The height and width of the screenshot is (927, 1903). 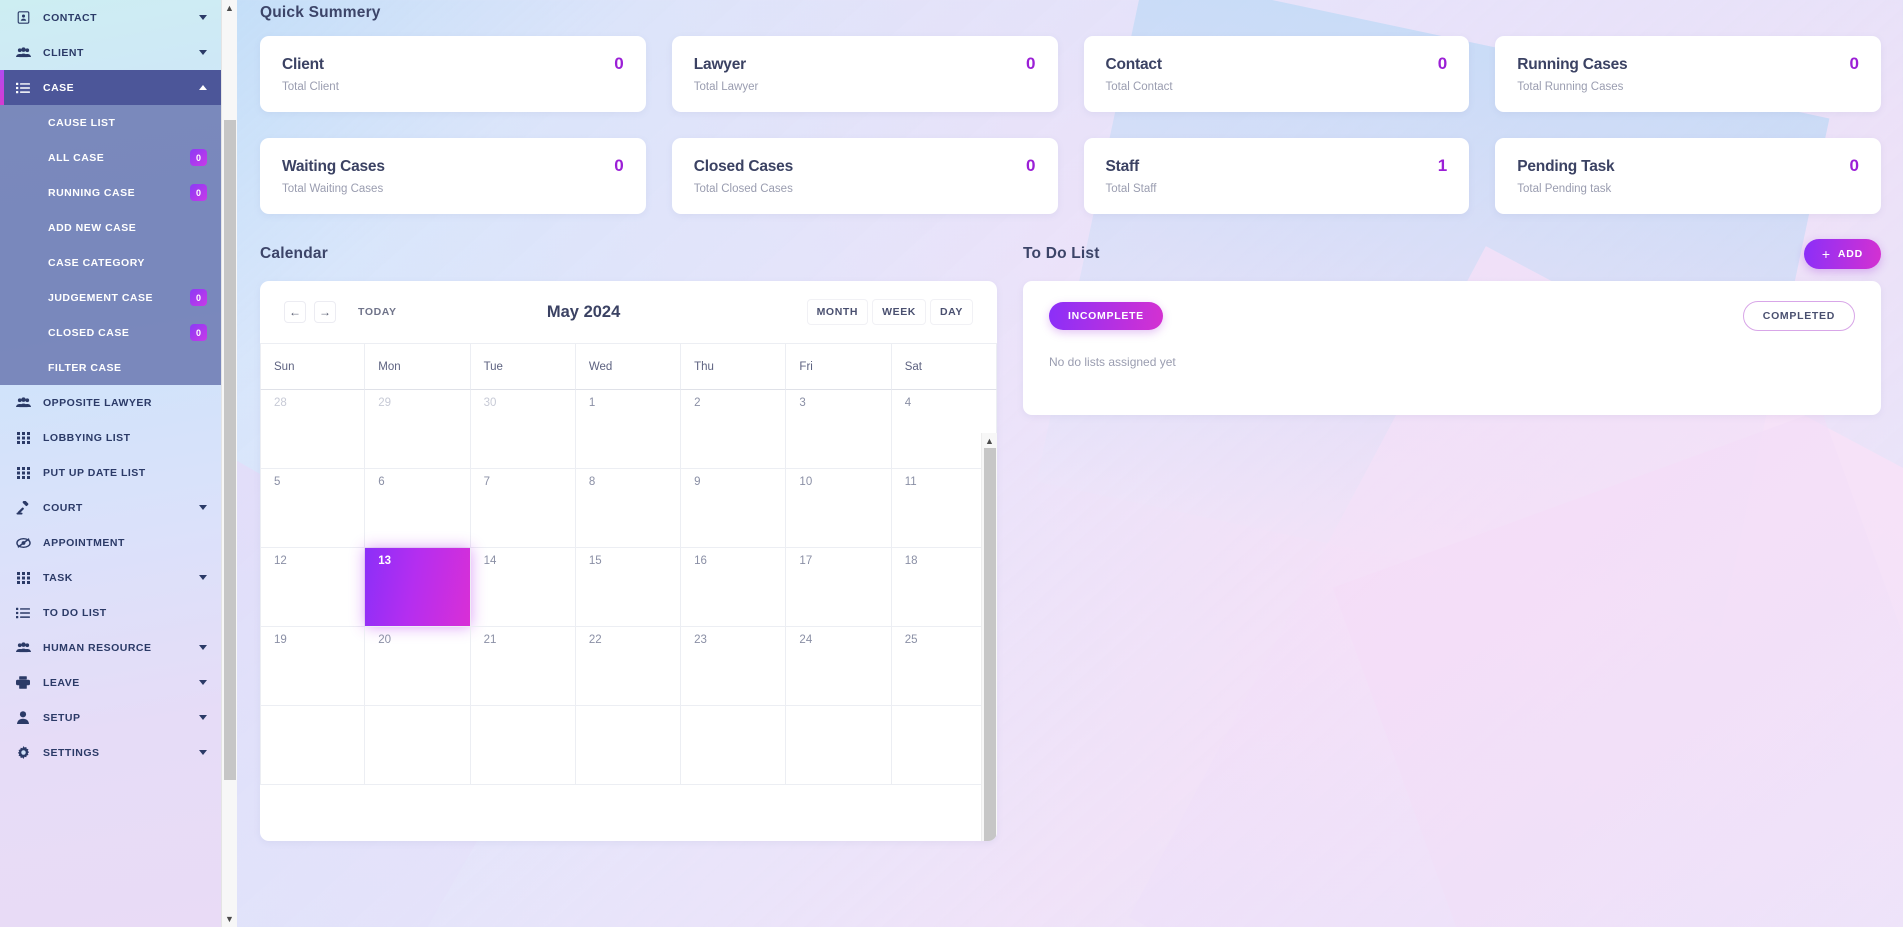 What do you see at coordinates (110, 367) in the screenshot?
I see `submenu-item-filter-case: FILTER CASE` at bounding box center [110, 367].